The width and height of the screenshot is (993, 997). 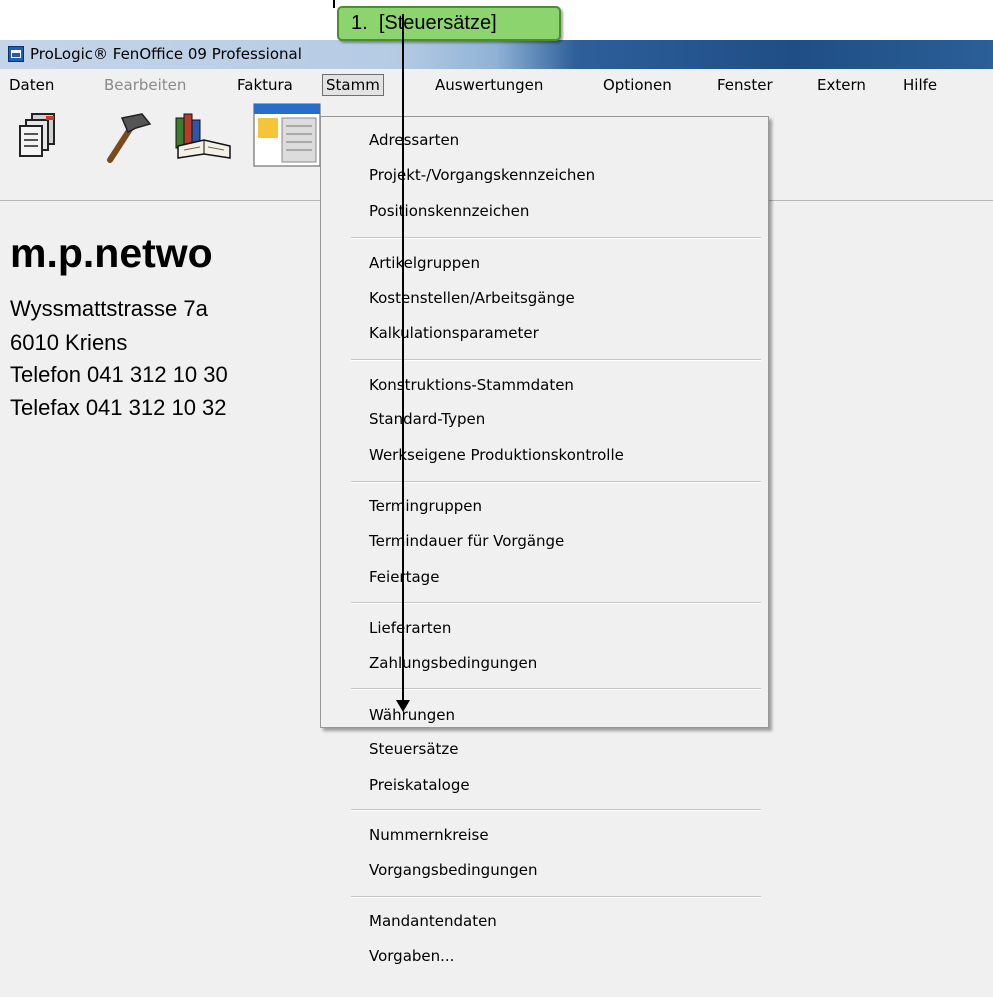 I want to click on menu-item-positionskennzeichen: Positionskennzeichen, so click(x=449, y=211).